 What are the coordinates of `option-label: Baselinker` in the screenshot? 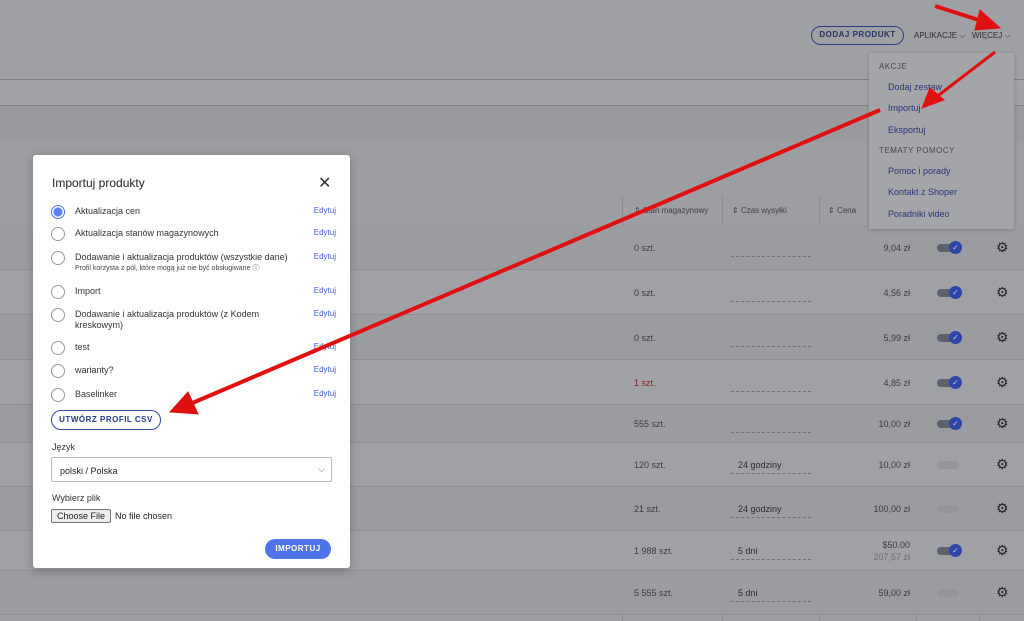 It's located at (96, 394).